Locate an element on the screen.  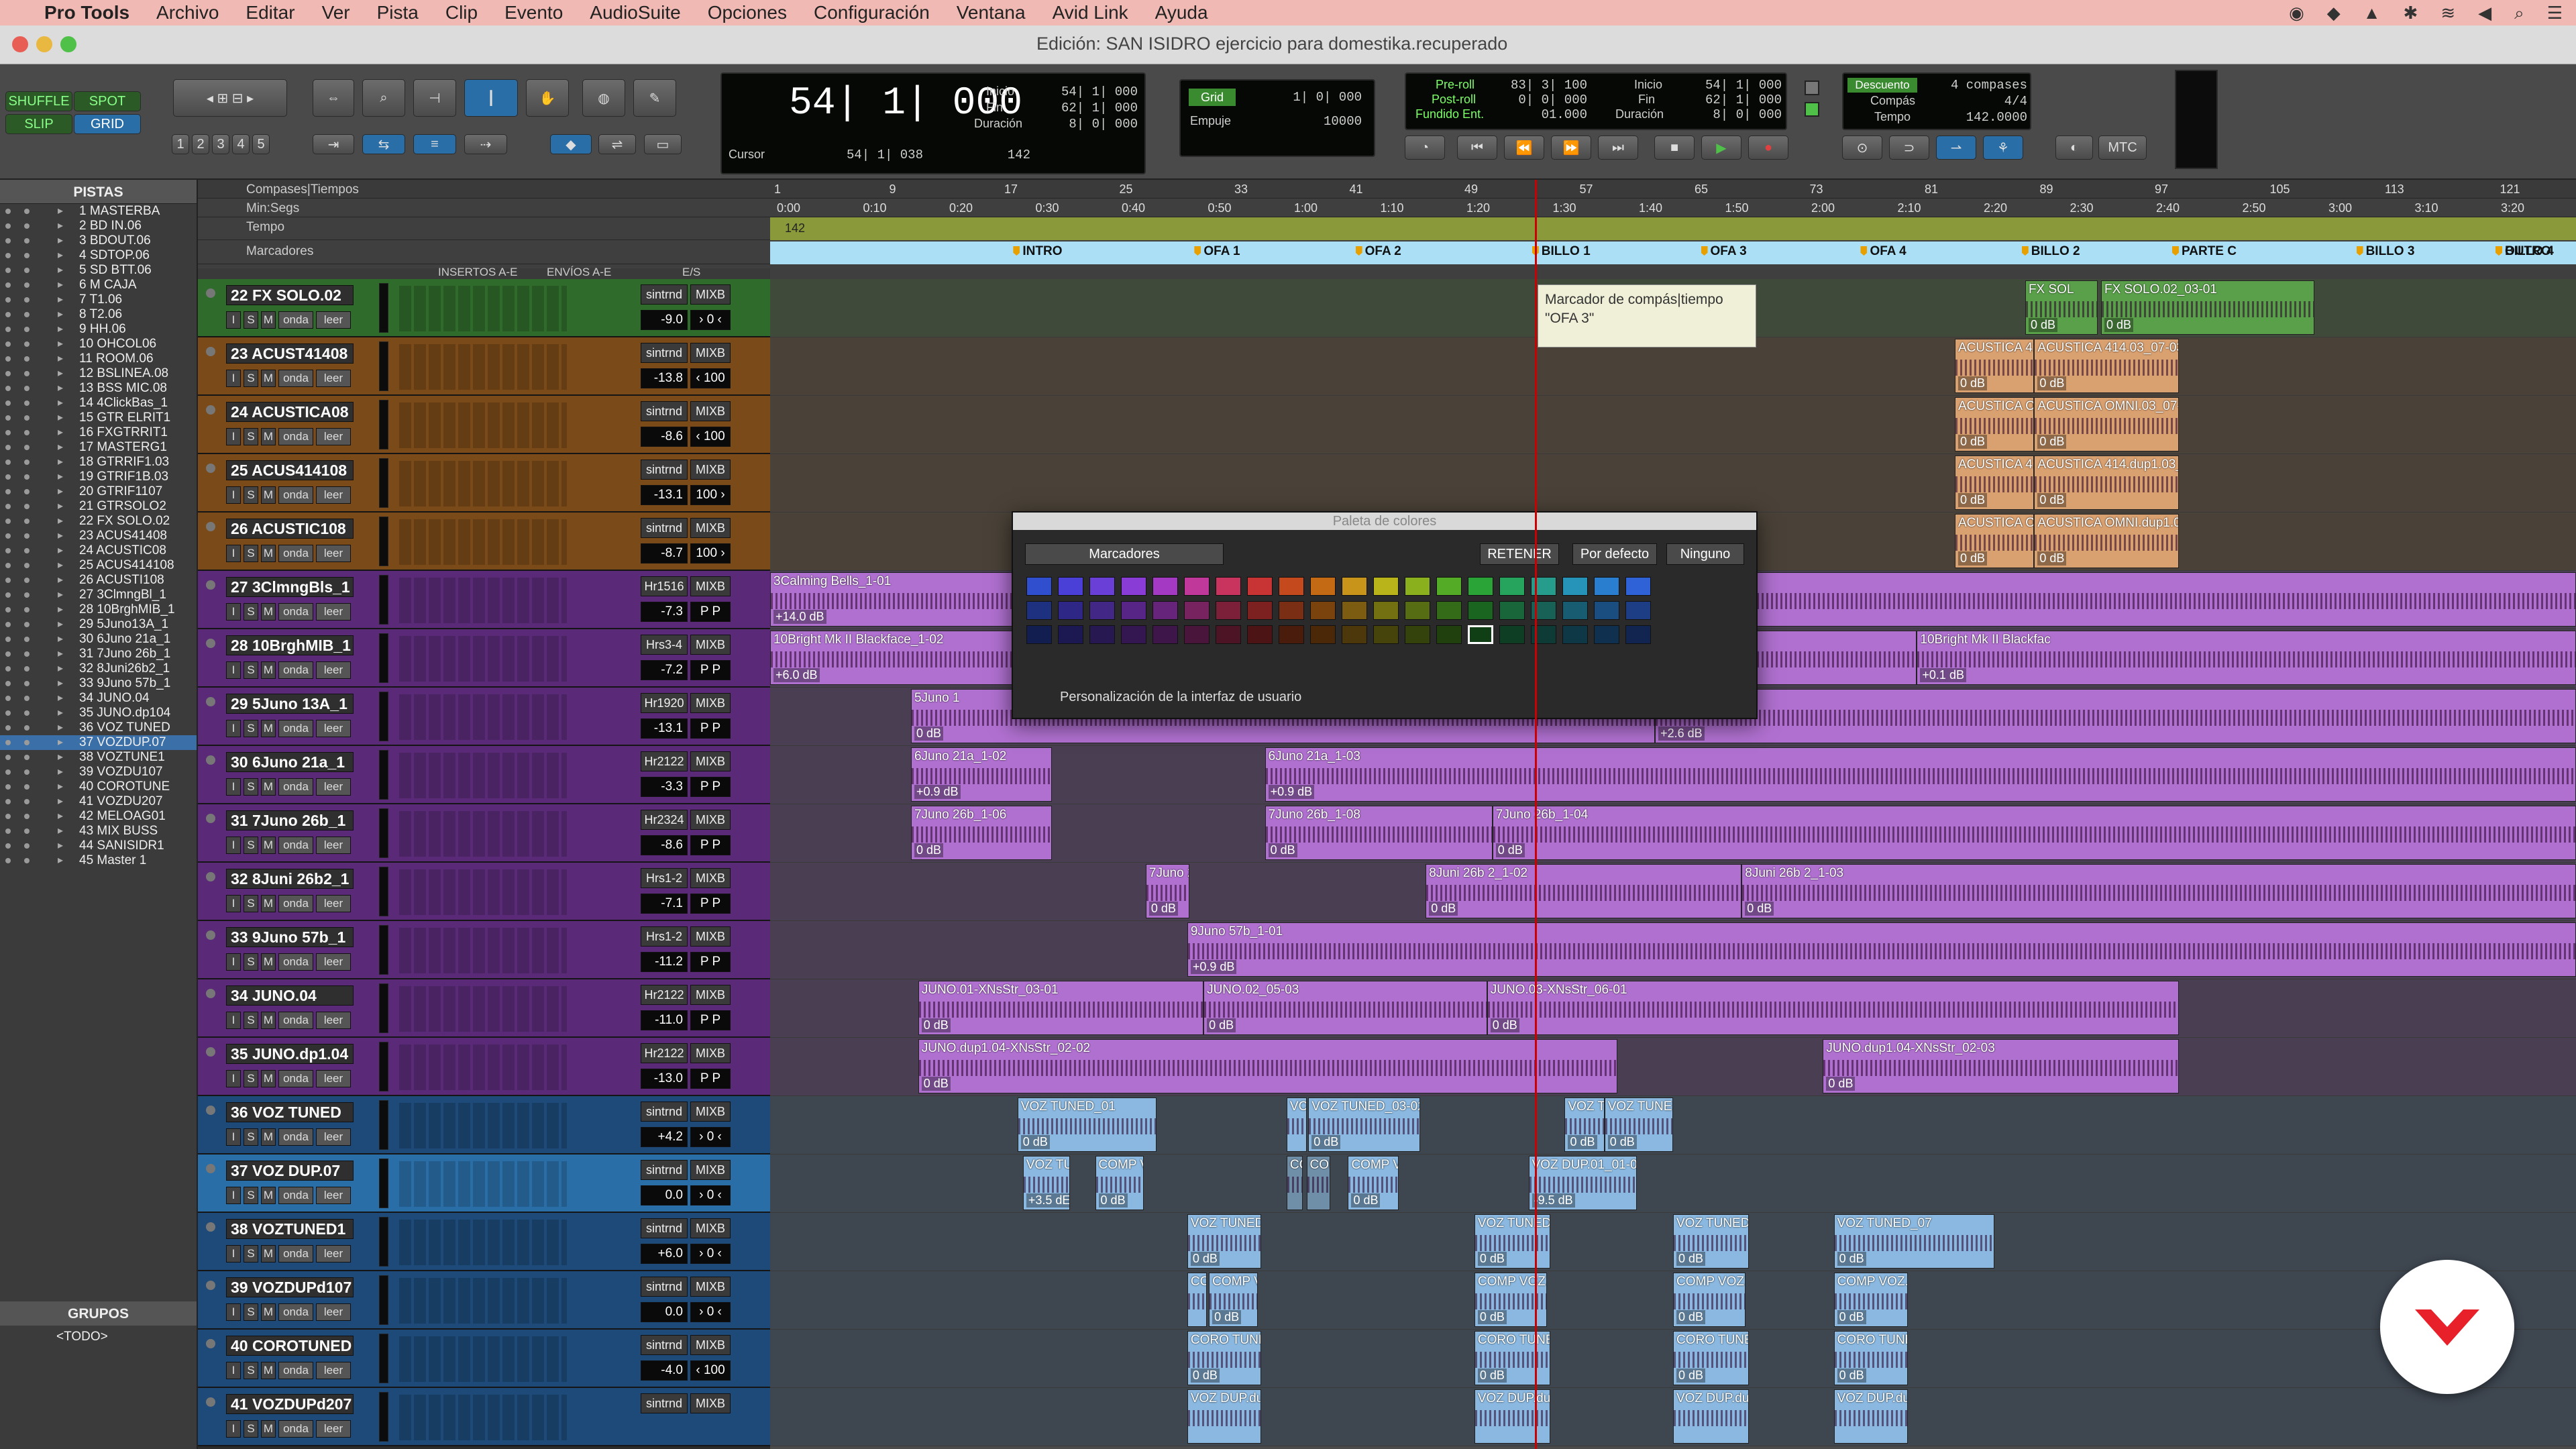
track-volume: -13.0 is located at coordinates (664, 1079).